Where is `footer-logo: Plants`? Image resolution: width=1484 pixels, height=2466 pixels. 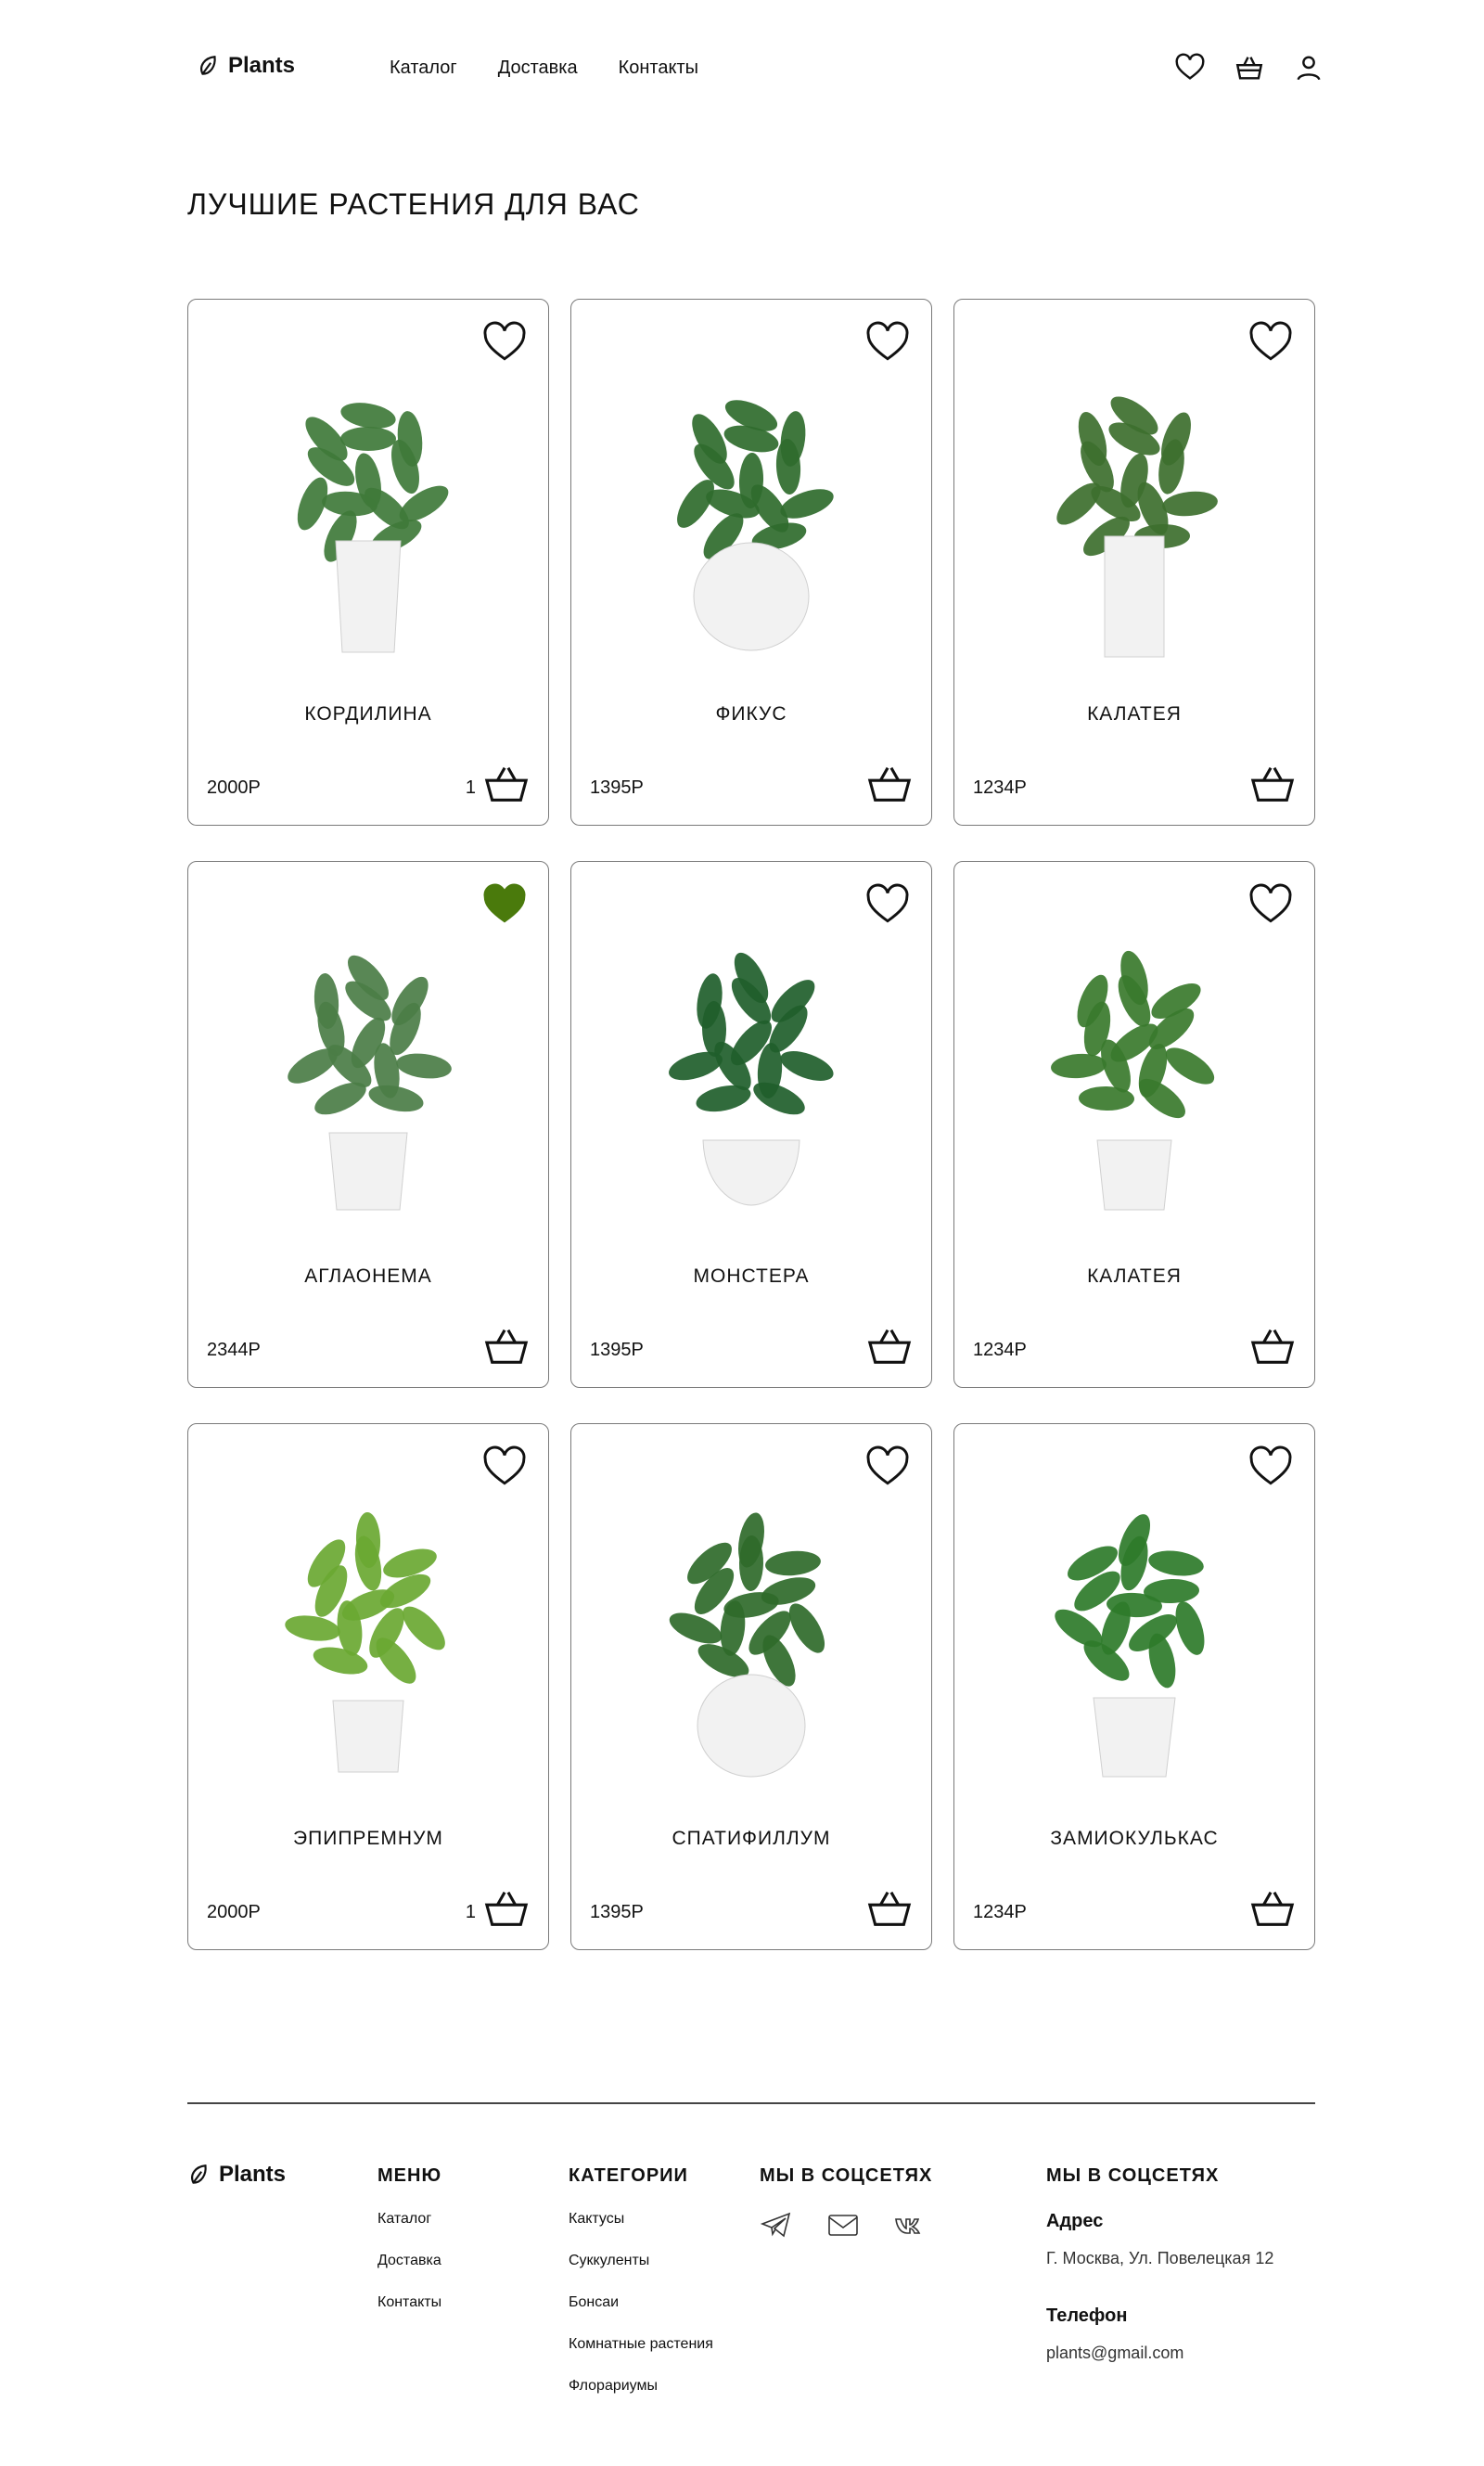
footer-logo: Plants is located at coordinates (236, 2175).